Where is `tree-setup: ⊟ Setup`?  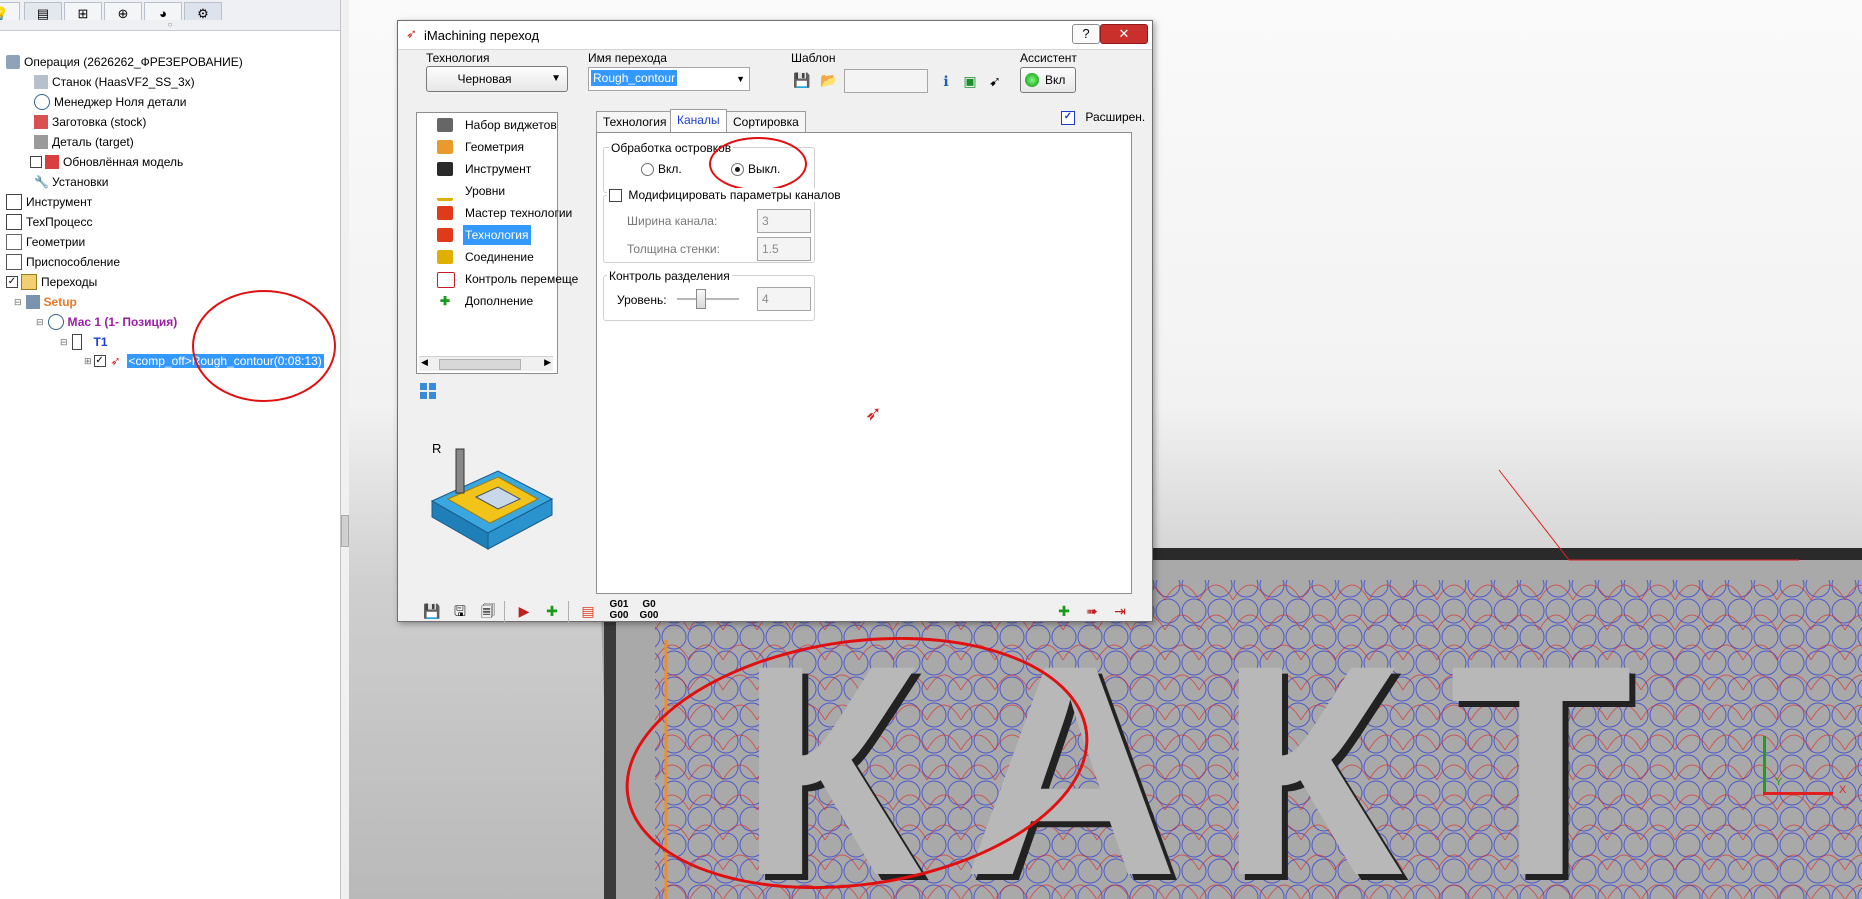 tree-setup: ⊟ Setup is located at coordinates (45, 301).